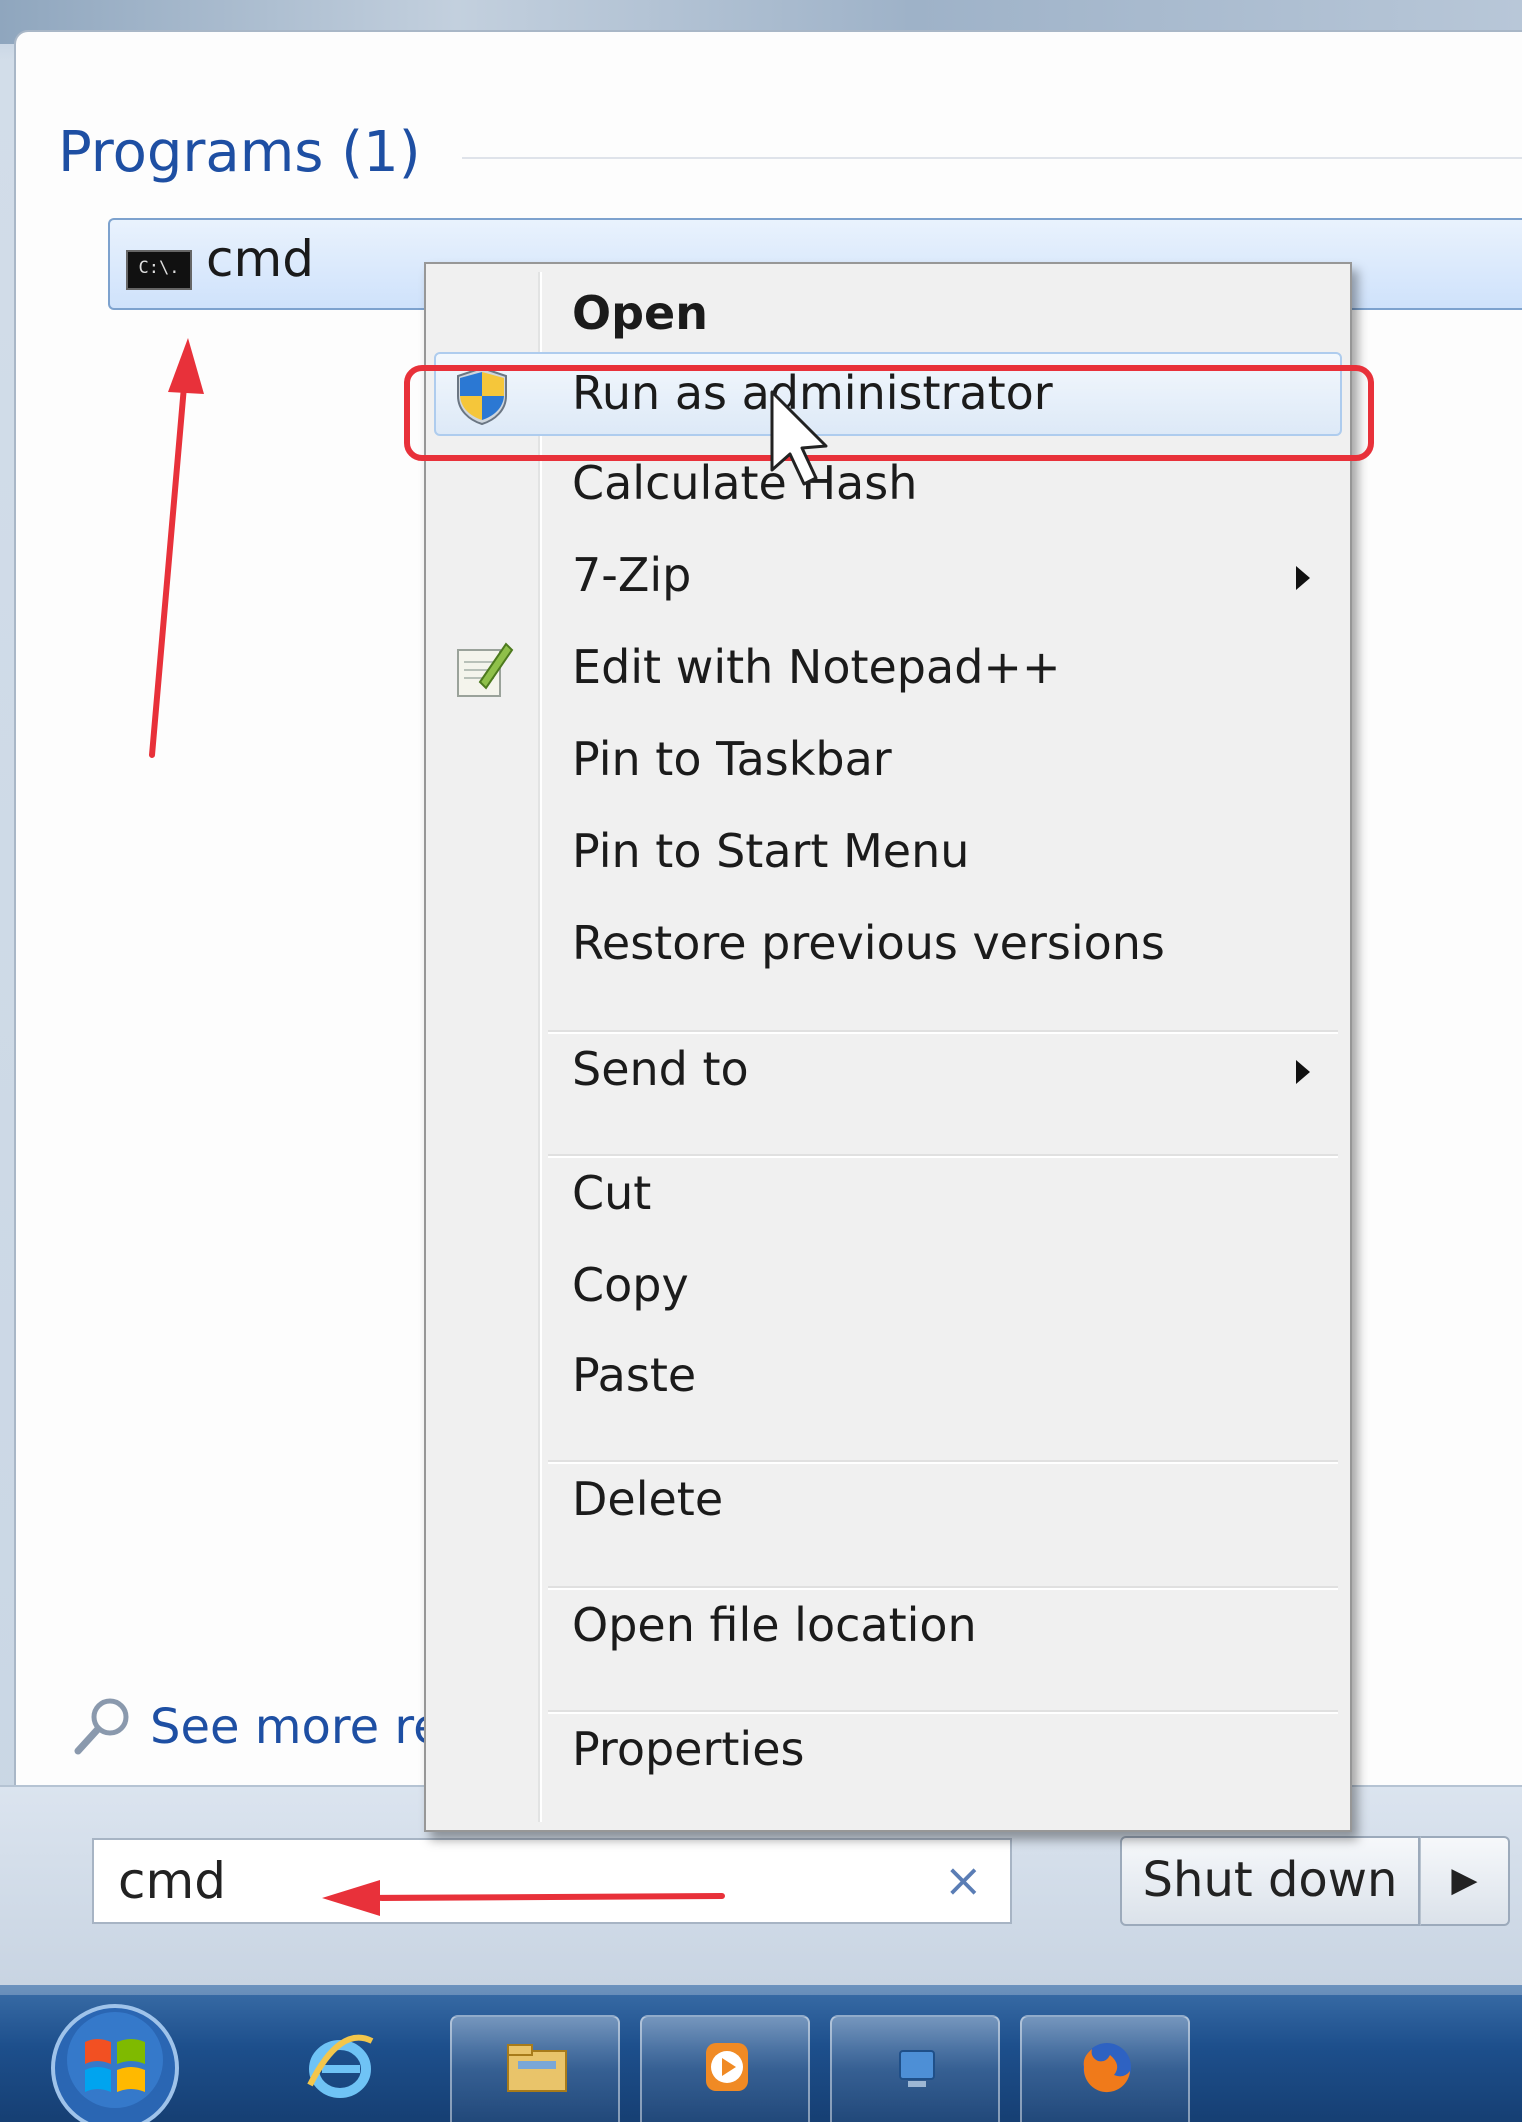 This screenshot has width=1522, height=2122. What do you see at coordinates (523, 1898) in the screenshot?
I see `arrow-to-search-box` at bounding box center [523, 1898].